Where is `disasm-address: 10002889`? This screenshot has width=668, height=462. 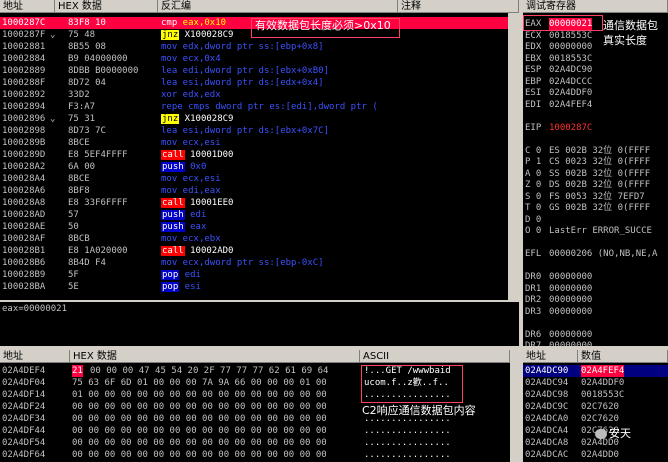 disasm-address: 10002889 is located at coordinates (24, 71).